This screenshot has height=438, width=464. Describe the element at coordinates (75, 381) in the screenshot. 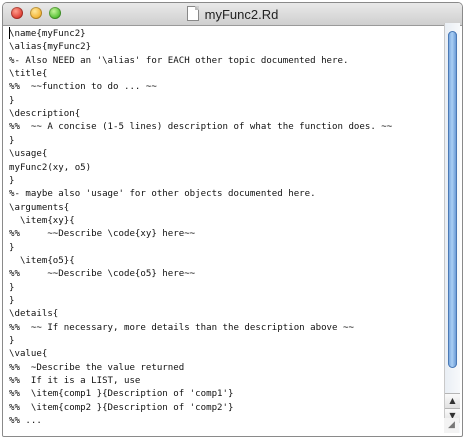

I see `code-line: %% If it is a LIST, use` at that location.